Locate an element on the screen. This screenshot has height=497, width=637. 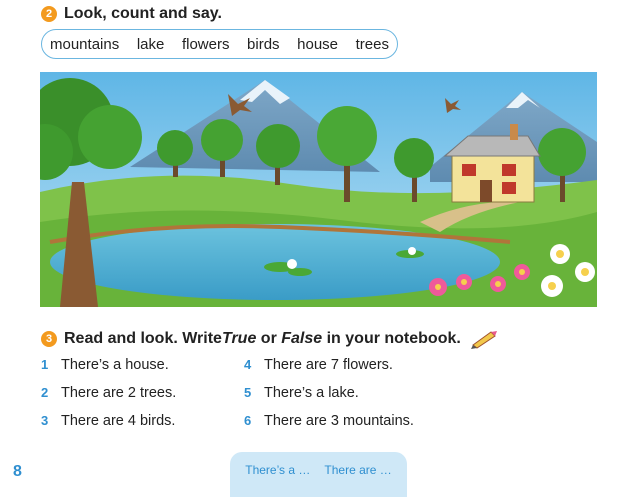
word-box: mountains lake flowers birds house trees is located at coordinates (219, 44).